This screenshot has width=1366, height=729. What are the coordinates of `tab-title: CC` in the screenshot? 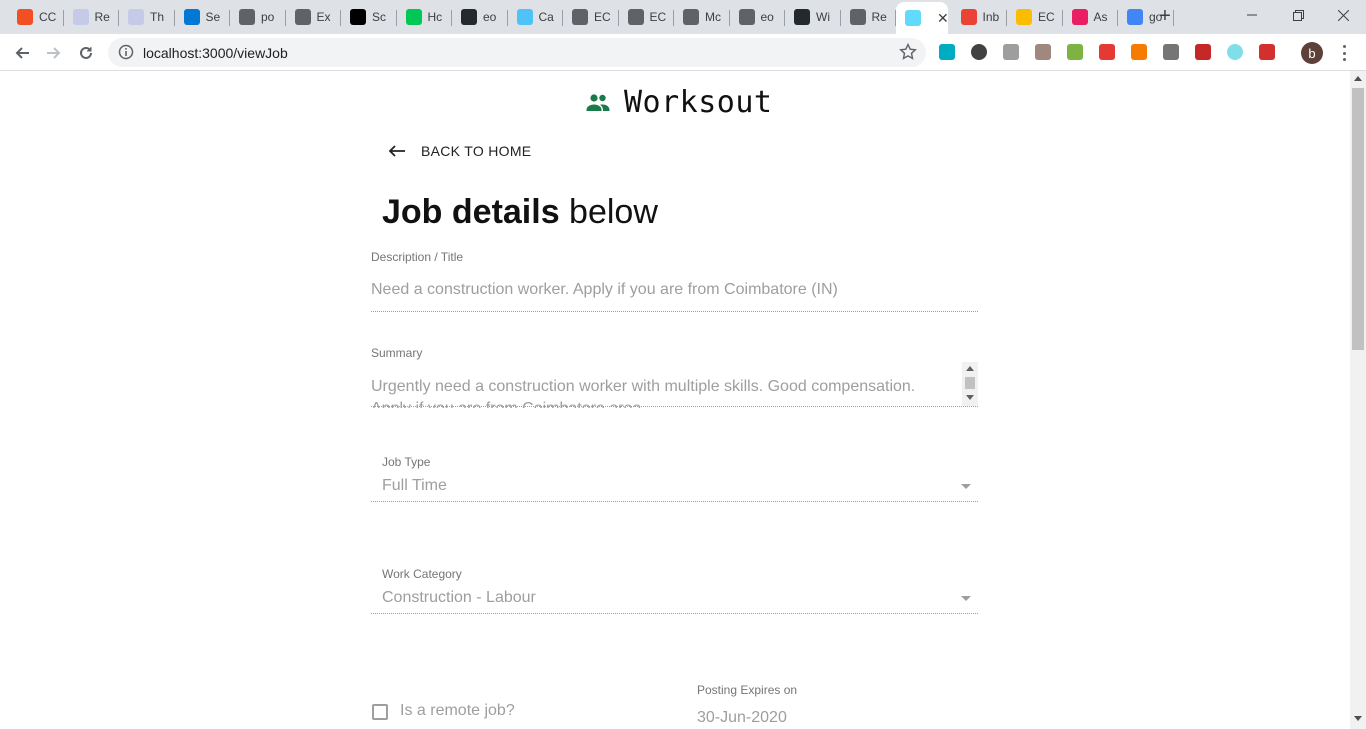 It's located at (48, 17).